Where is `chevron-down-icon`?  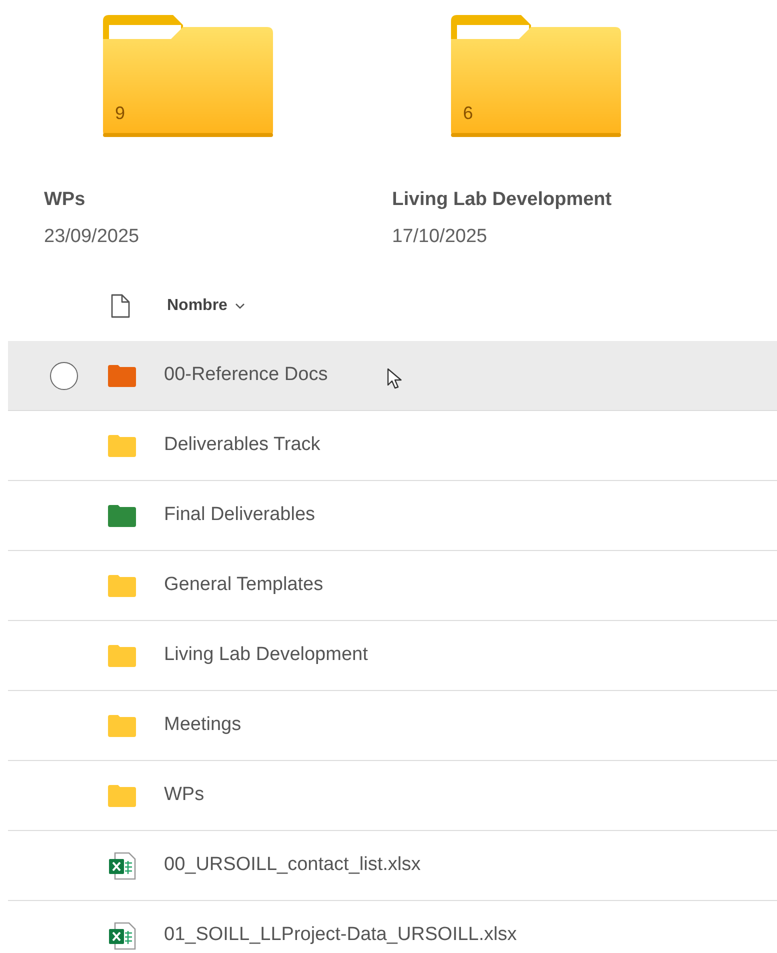 chevron-down-icon is located at coordinates (240, 306).